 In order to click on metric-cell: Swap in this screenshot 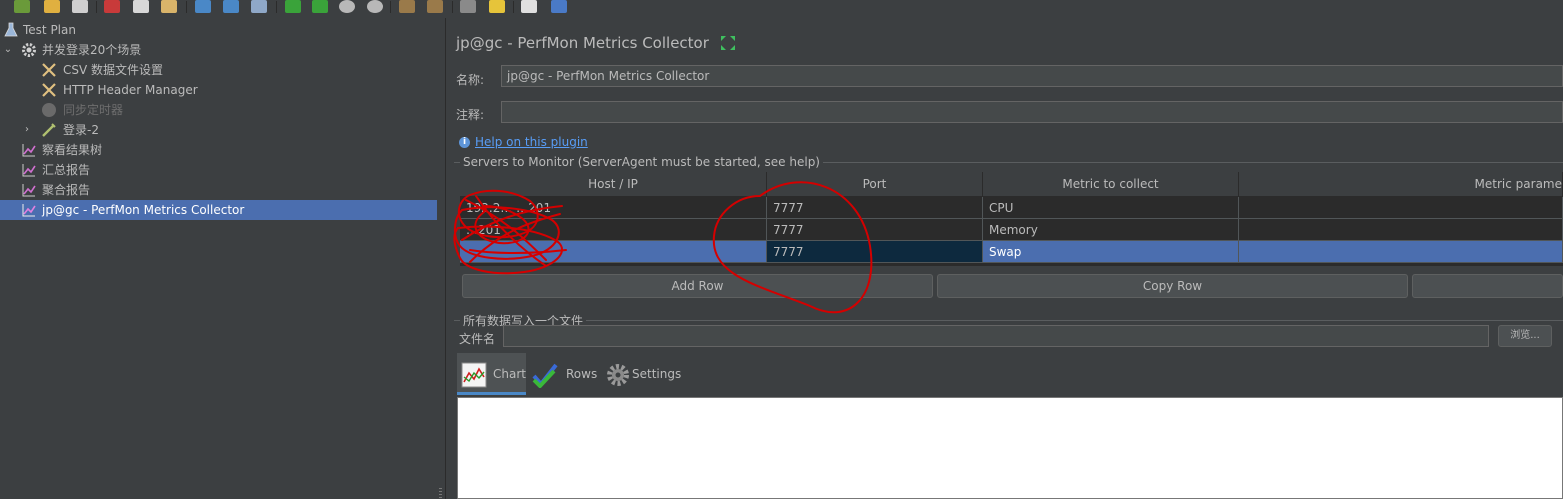, I will do `click(1111, 252)`.